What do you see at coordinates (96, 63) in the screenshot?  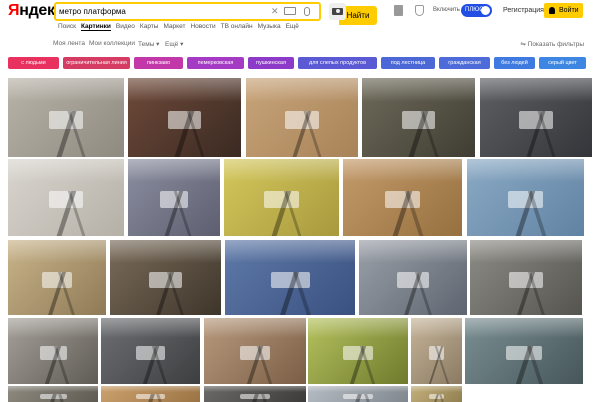 I see `tag-chip: ограничительная линия` at bounding box center [96, 63].